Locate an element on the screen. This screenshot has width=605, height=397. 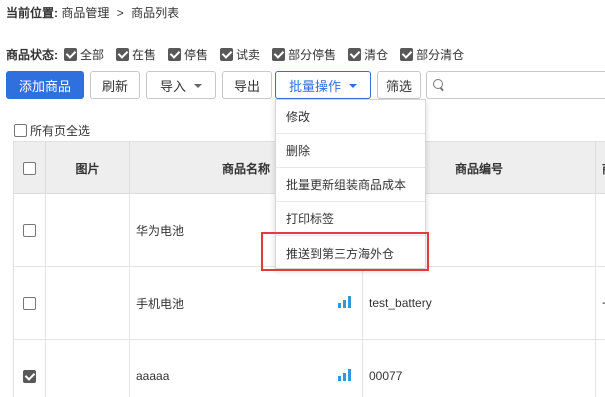
menu-item-print-labels: 打印标签 is located at coordinates (350, 219).